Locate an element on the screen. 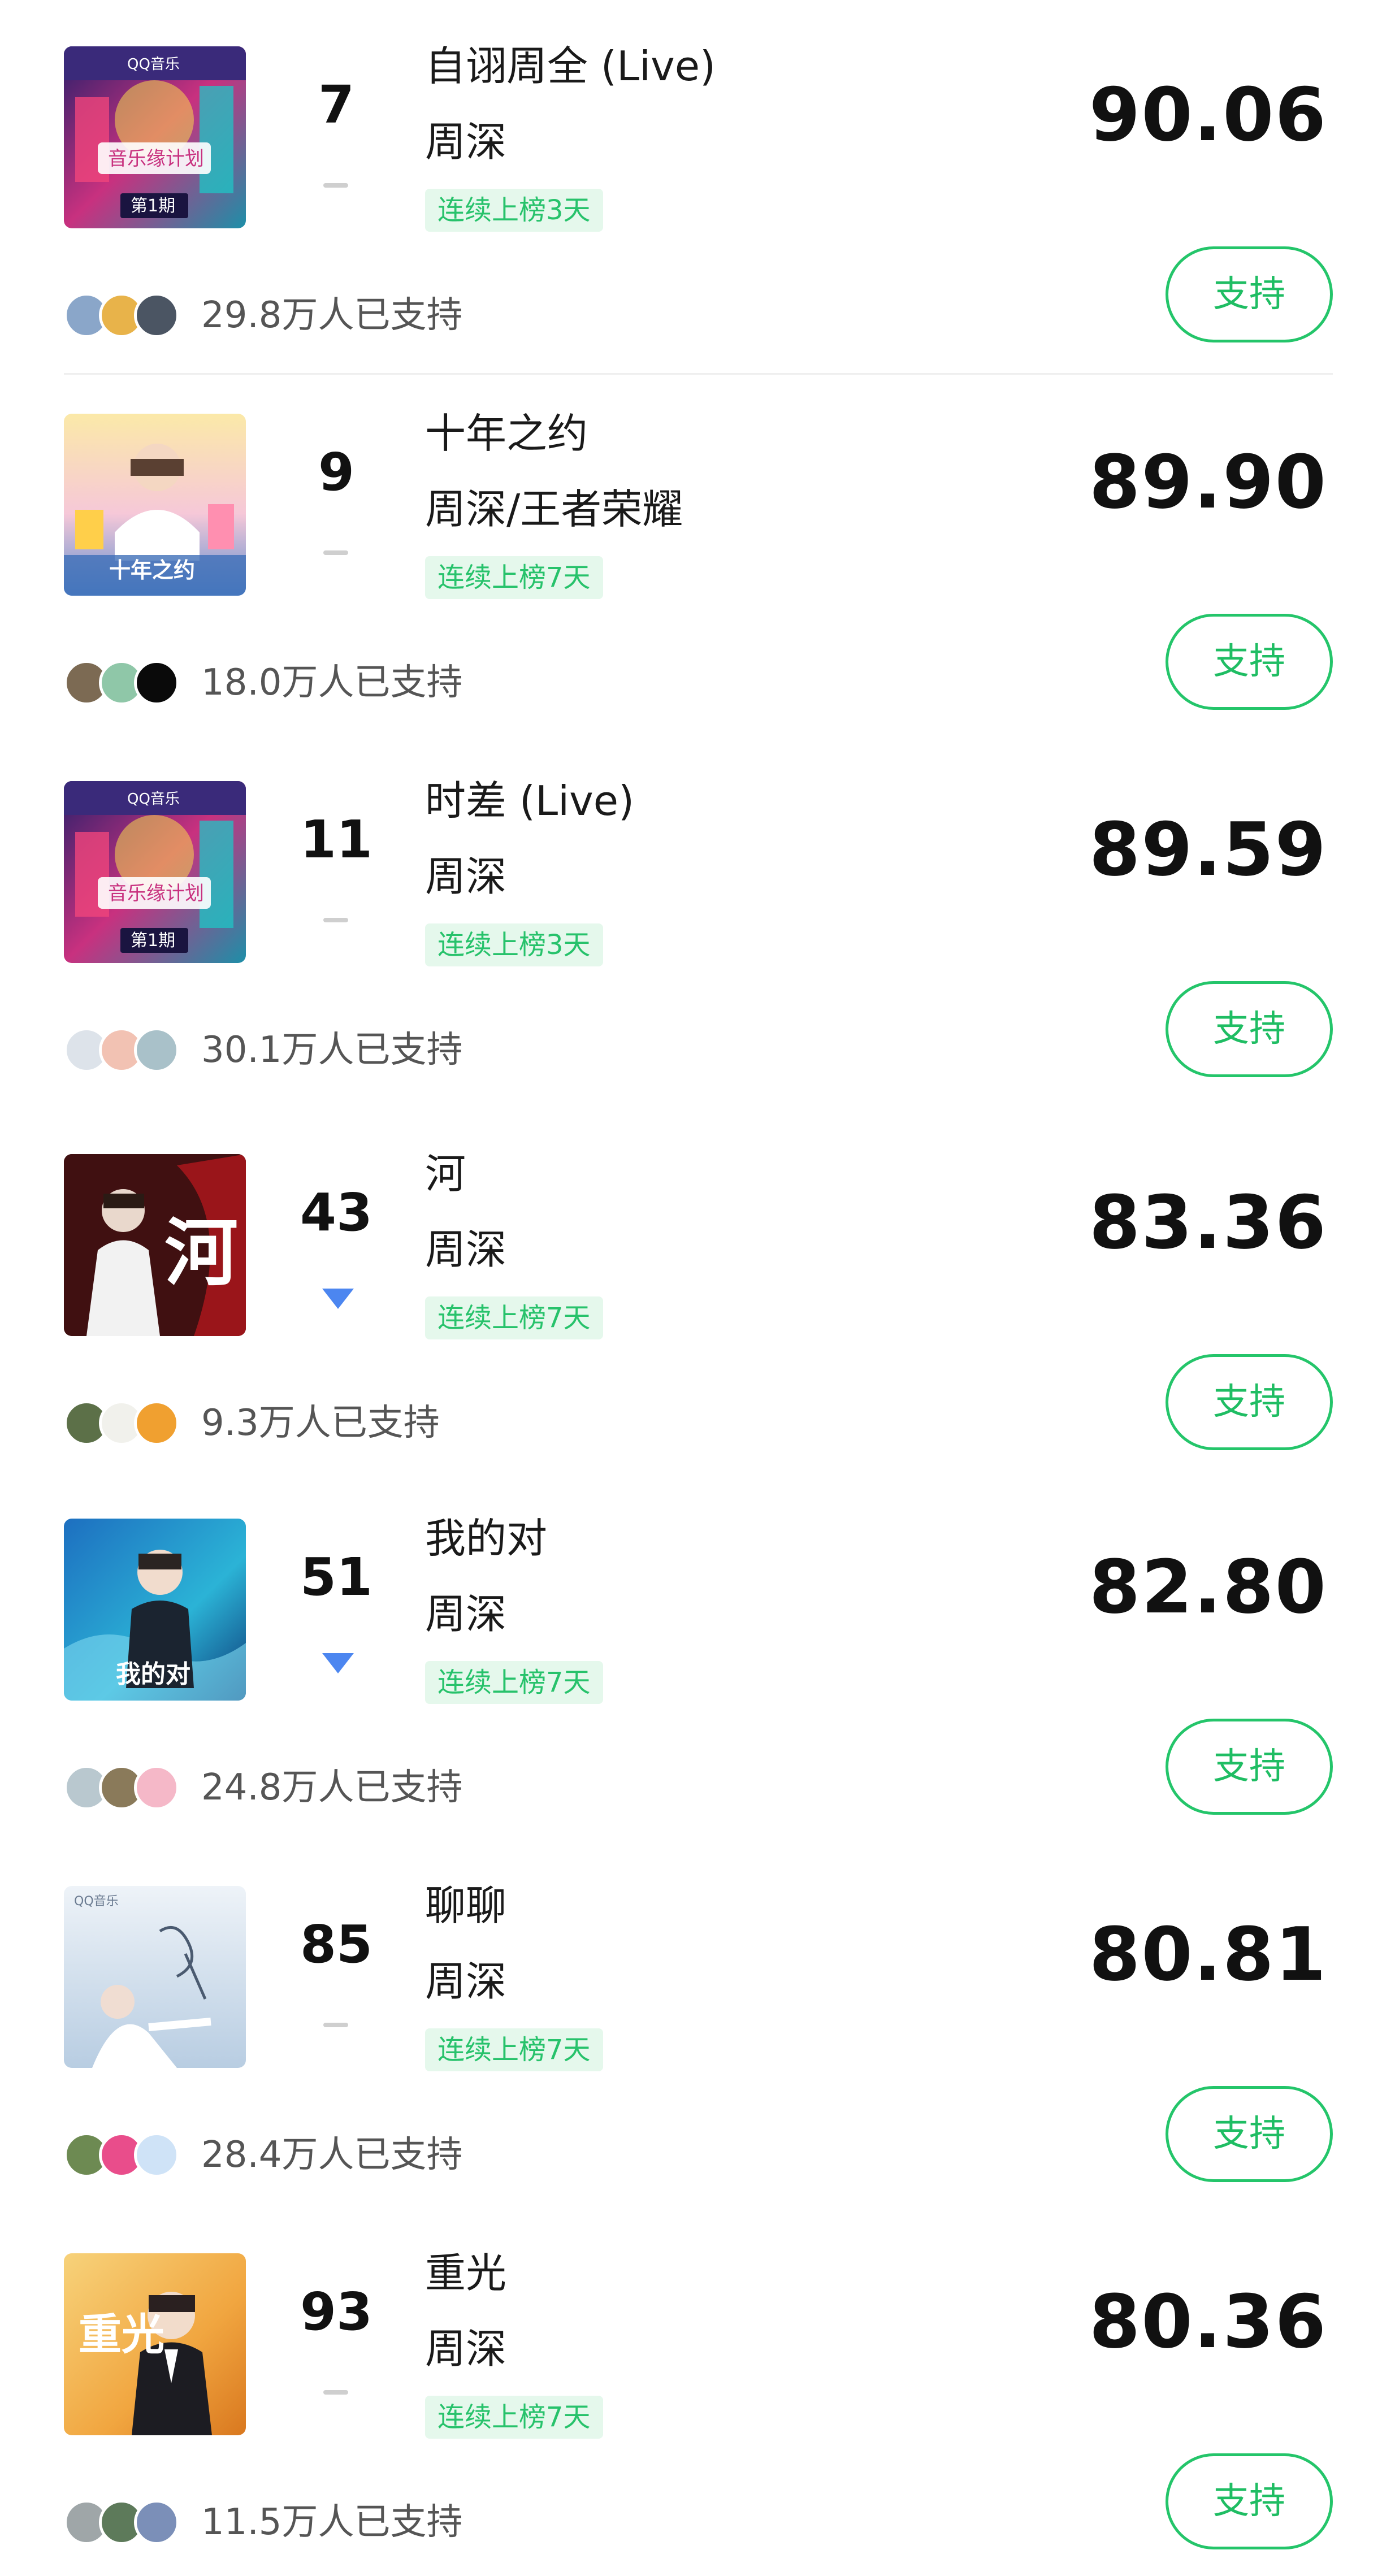 Image resolution: width=1395 pixels, height=2576 pixels. song-entry: 河 43 河 周深 连续上榜7天 83.36 9.3万人已支持 支持 is located at coordinates (697, 1291).